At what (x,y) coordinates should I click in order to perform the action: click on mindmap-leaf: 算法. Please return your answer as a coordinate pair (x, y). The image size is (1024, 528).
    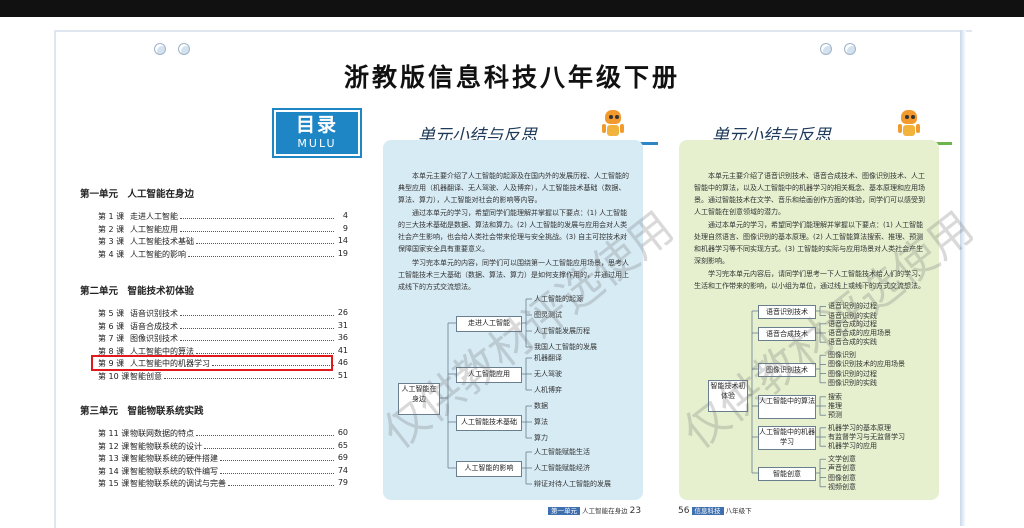
    Looking at the image, I should click on (541, 422).